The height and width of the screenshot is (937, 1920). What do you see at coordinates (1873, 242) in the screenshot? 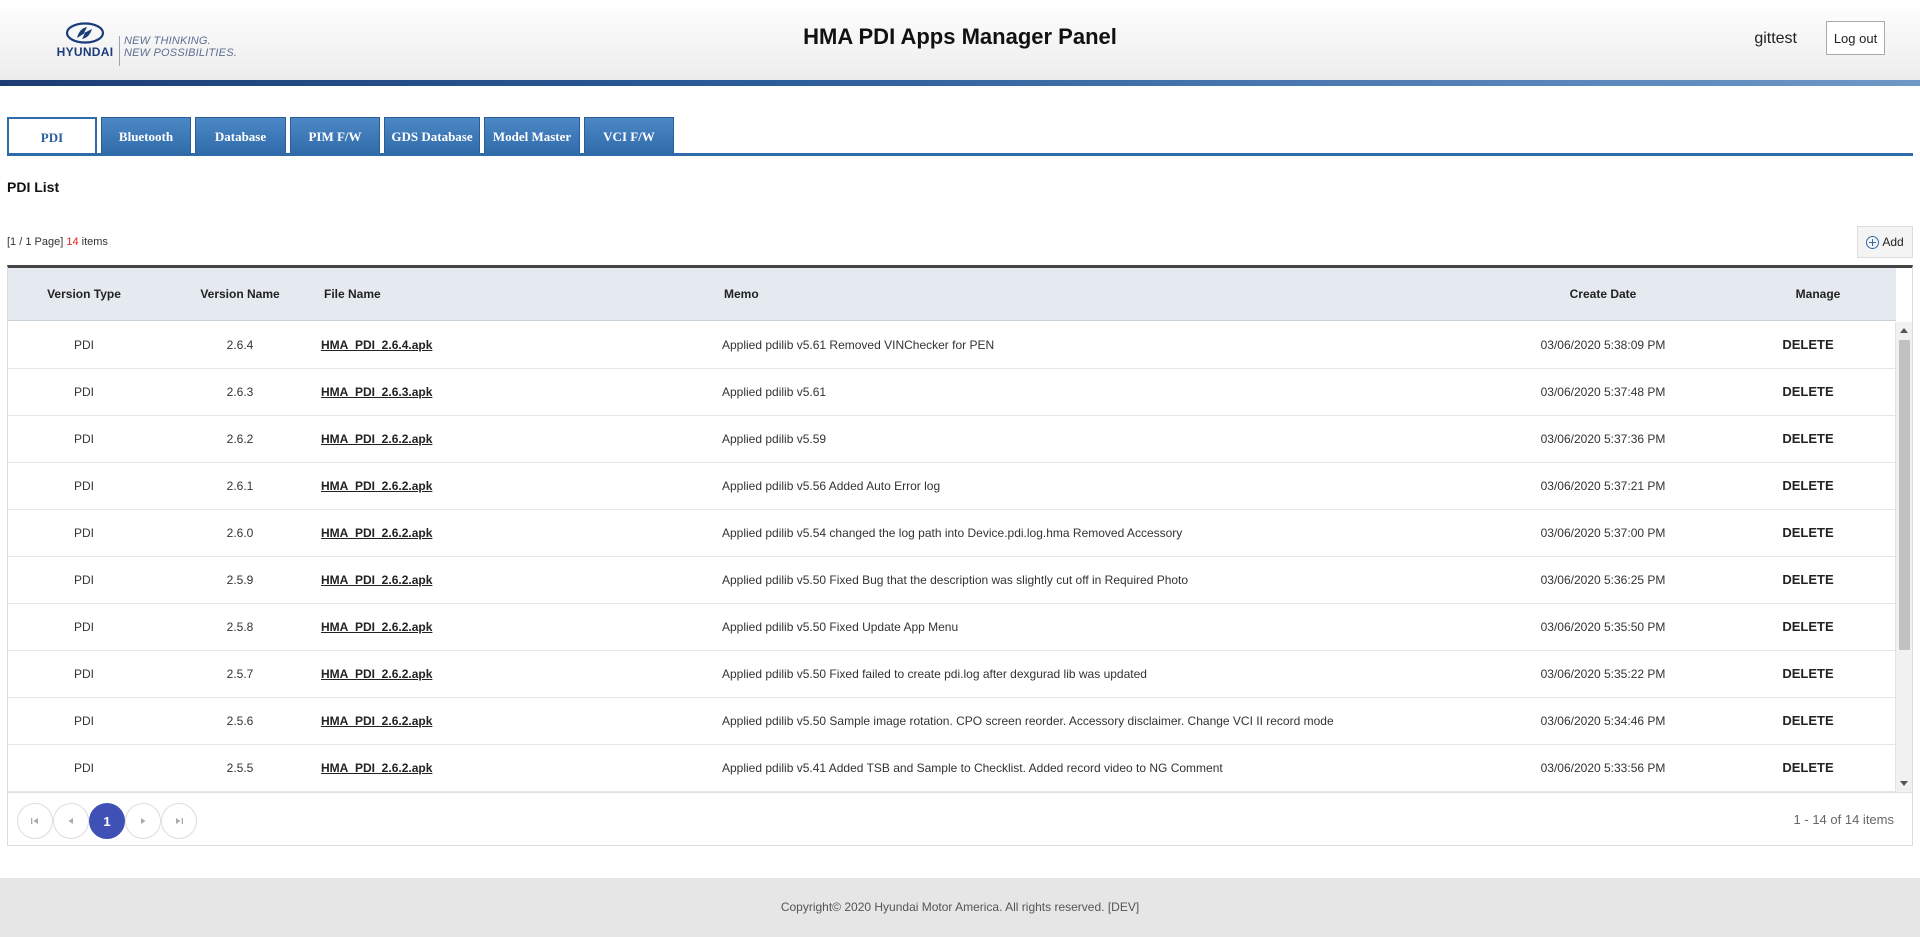
I see `plus-circle-icon` at bounding box center [1873, 242].